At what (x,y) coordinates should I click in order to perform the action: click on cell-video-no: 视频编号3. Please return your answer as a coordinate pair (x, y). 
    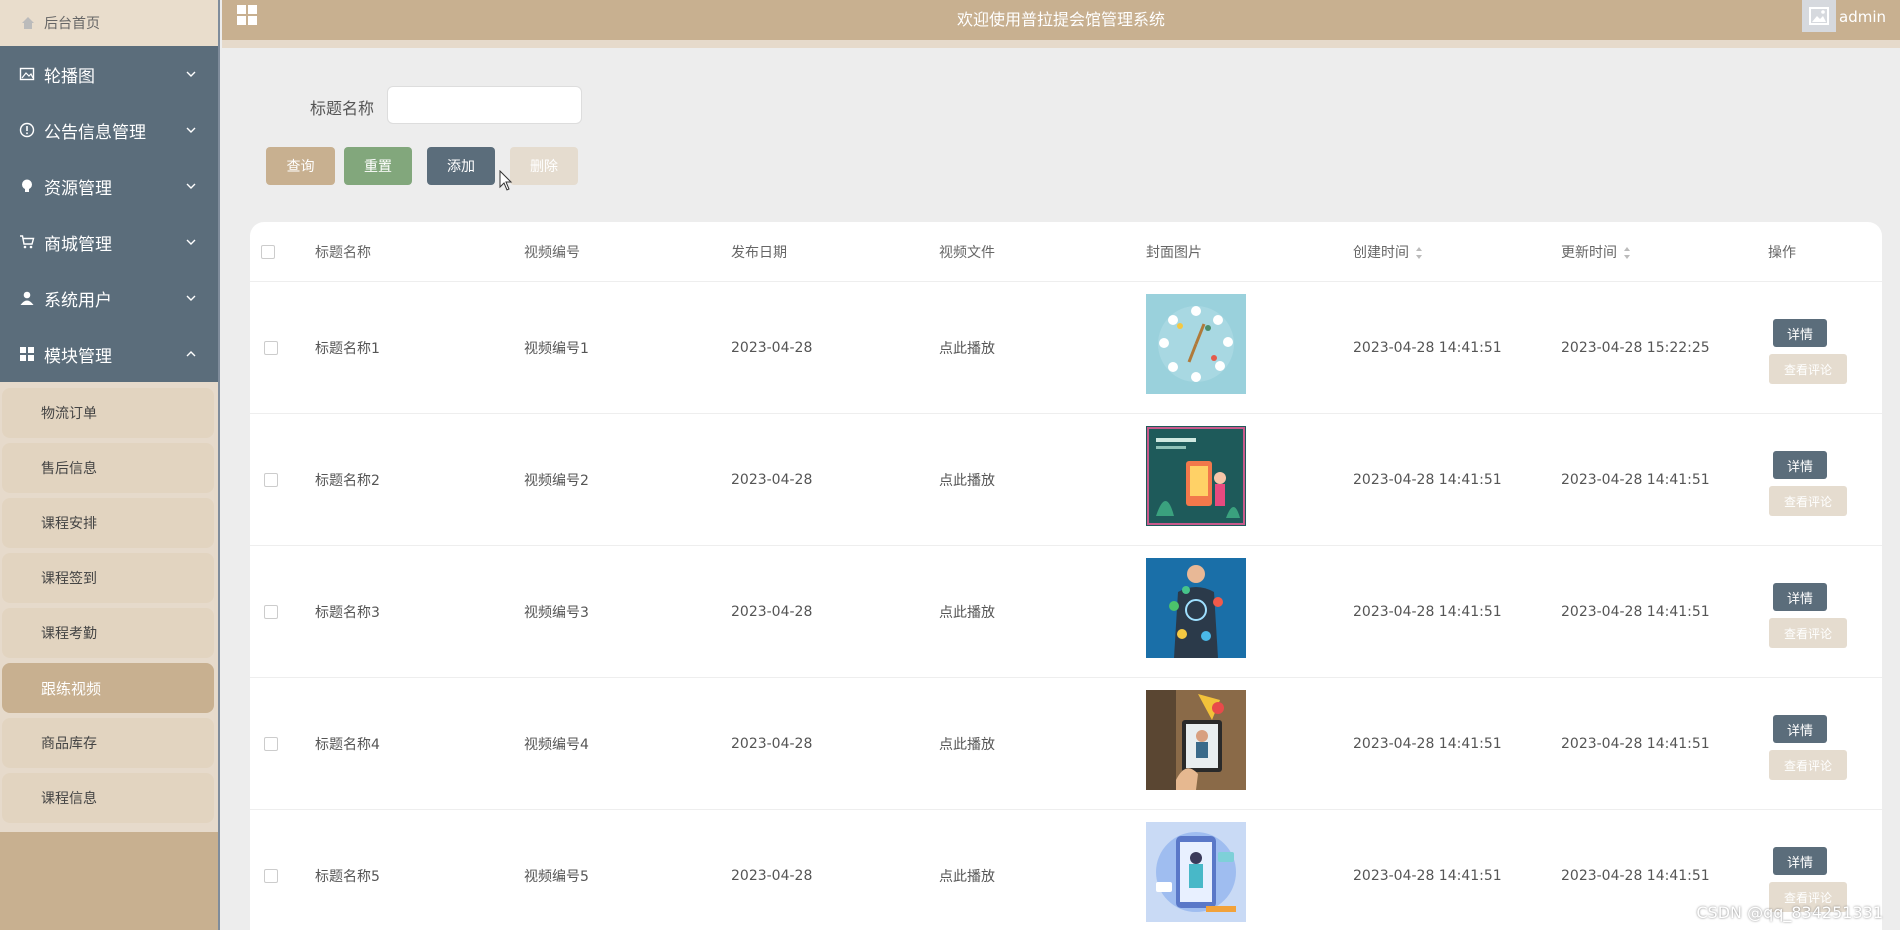
    Looking at the image, I should click on (556, 612).